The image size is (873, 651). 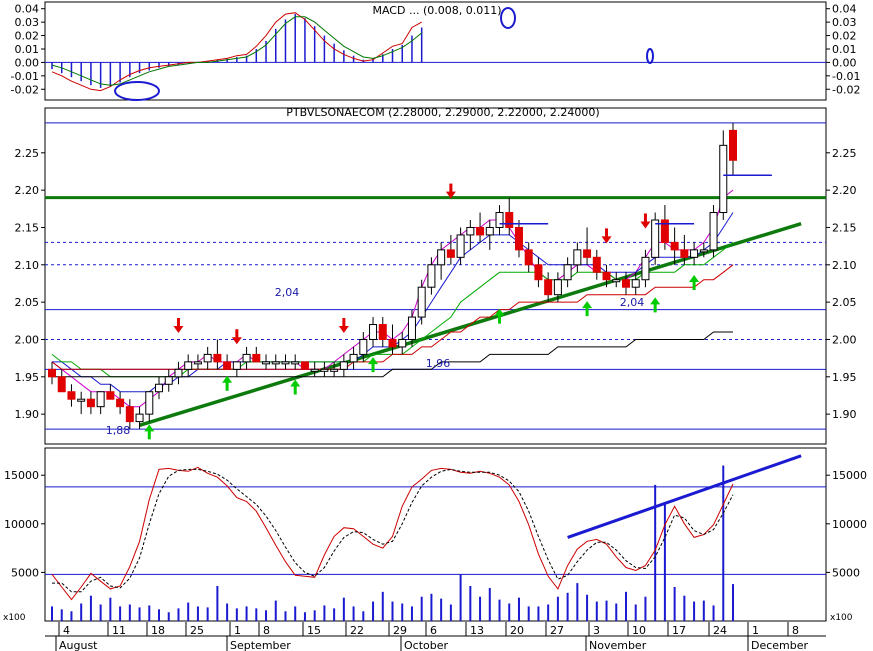 I want to click on x-tick-label: 27, so click(x=557, y=630).